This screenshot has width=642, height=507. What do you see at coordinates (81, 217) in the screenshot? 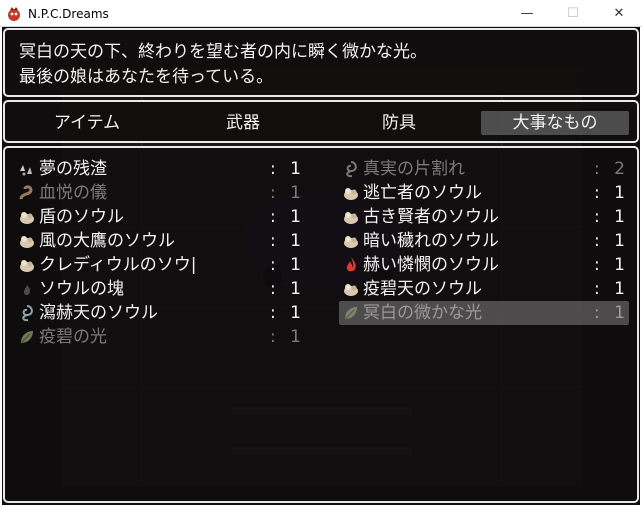
I see `item-name: 盾のソウル` at bounding box center [81, 217].